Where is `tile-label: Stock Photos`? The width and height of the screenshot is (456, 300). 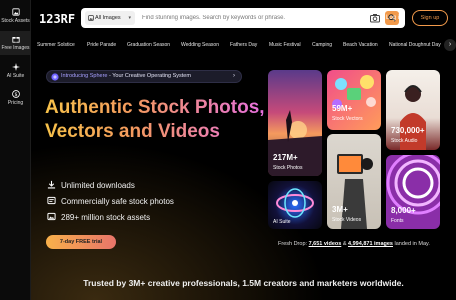 tile-label: Stock Photos is located at coordinates (288, 168).